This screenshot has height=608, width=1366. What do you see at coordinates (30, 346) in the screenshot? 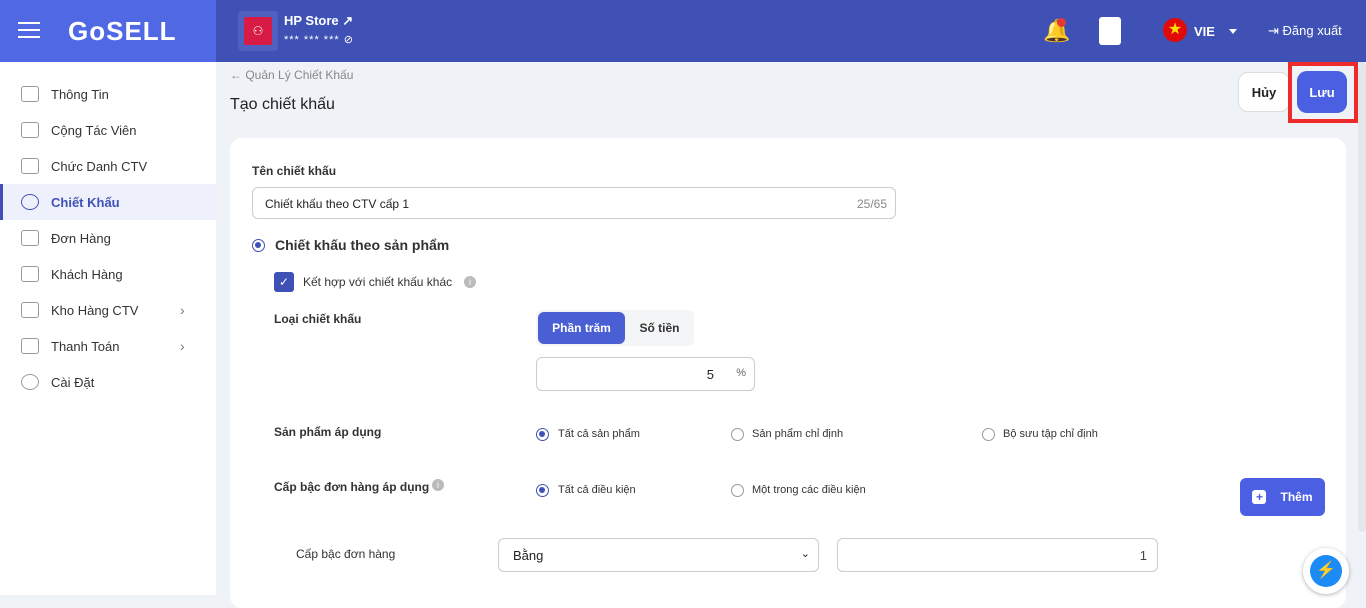
I see `payment-icon` at bounding box center [30, 346].